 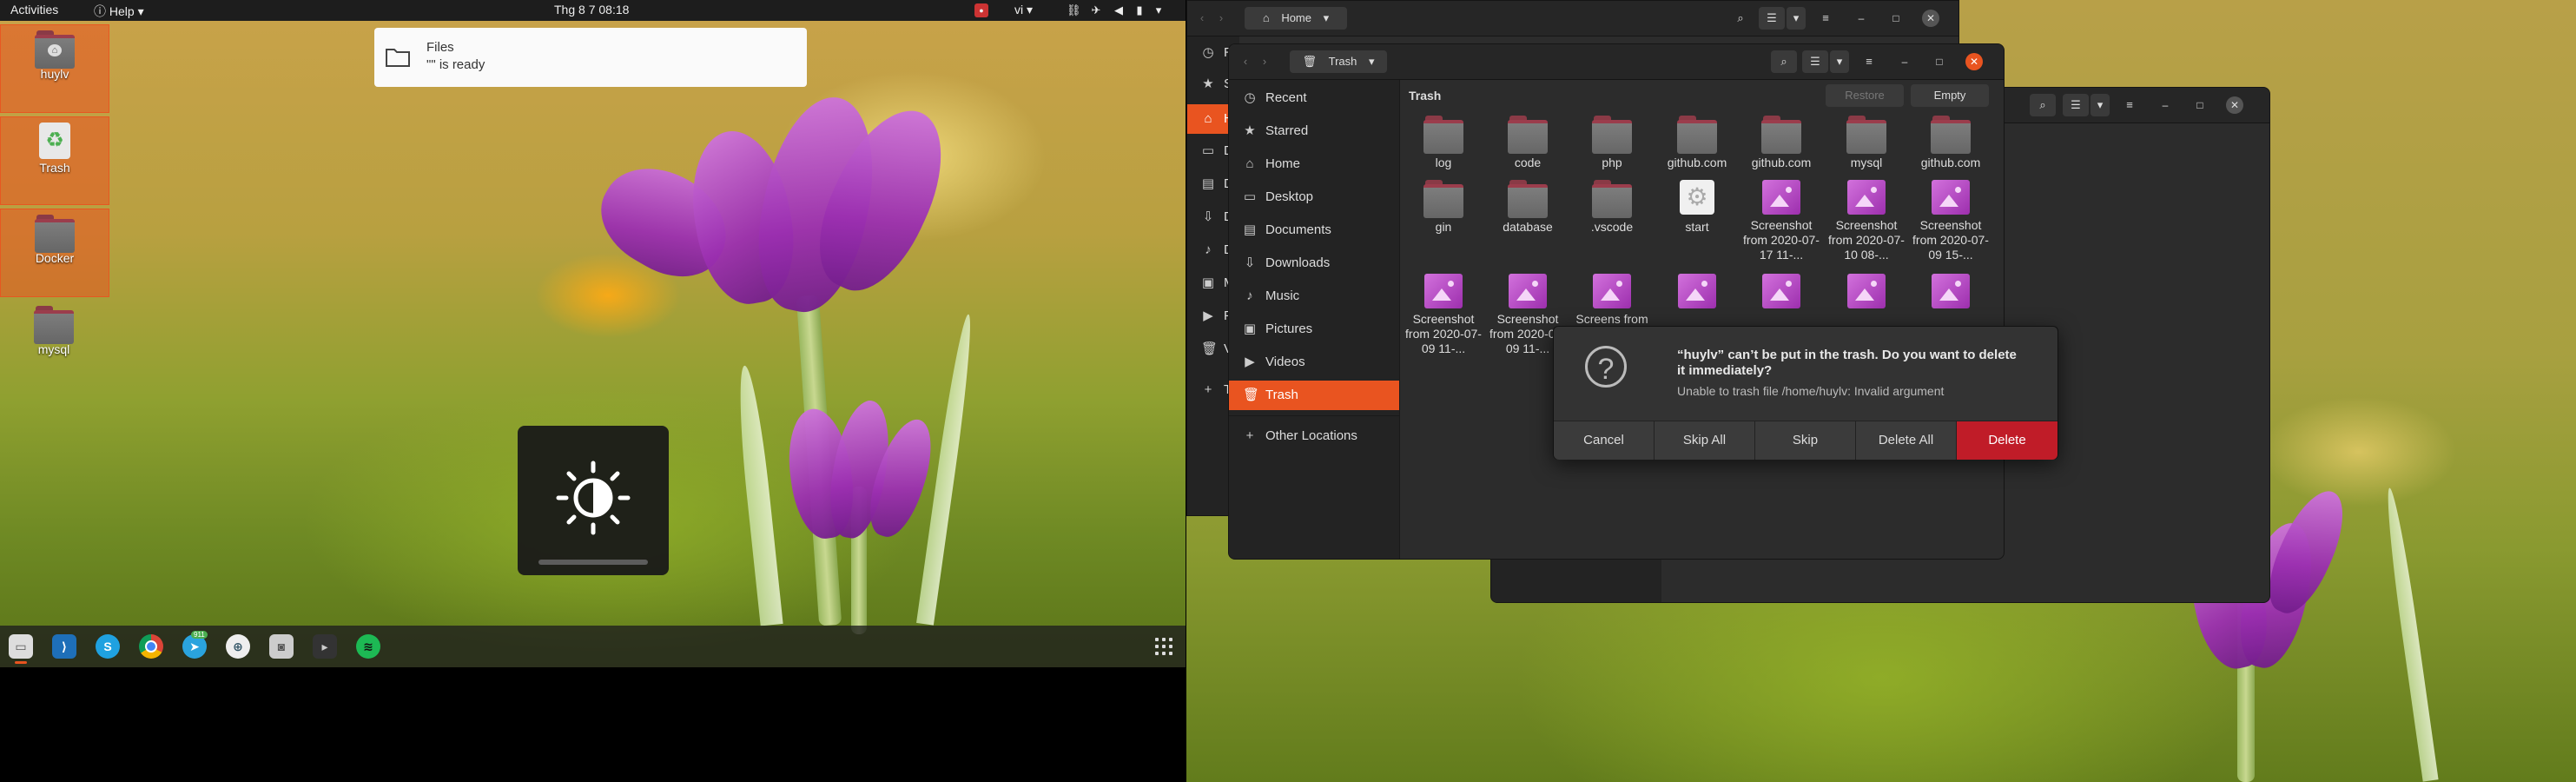 What do you see at coordinates (1314, 98) in the screenshot?
I see `sidebar-item-recent: ◷ Recent` at bounding box center [1314, 98].